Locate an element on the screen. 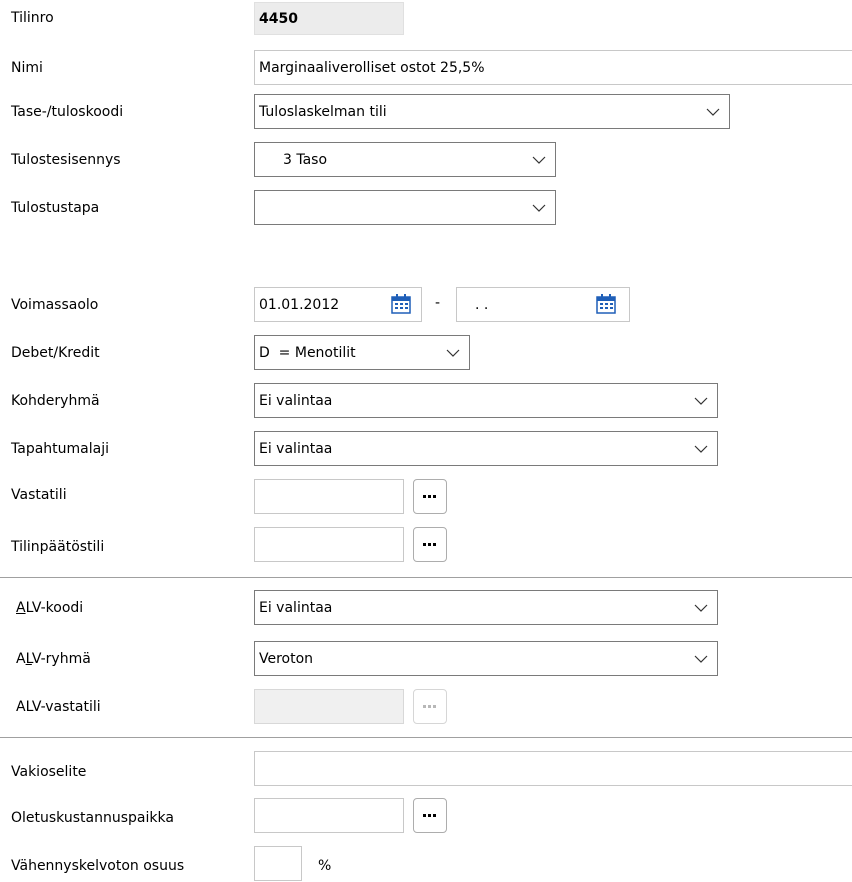  print-method-label: Tulostustapa is located at coordinates (55, 208).